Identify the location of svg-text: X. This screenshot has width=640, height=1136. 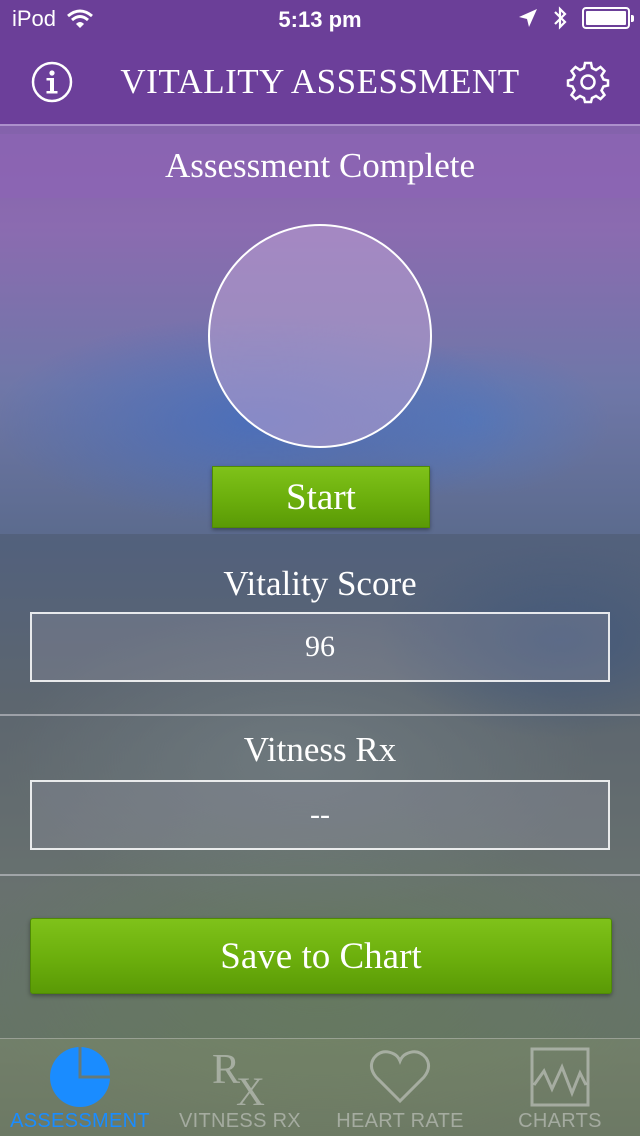
(250, 1089).